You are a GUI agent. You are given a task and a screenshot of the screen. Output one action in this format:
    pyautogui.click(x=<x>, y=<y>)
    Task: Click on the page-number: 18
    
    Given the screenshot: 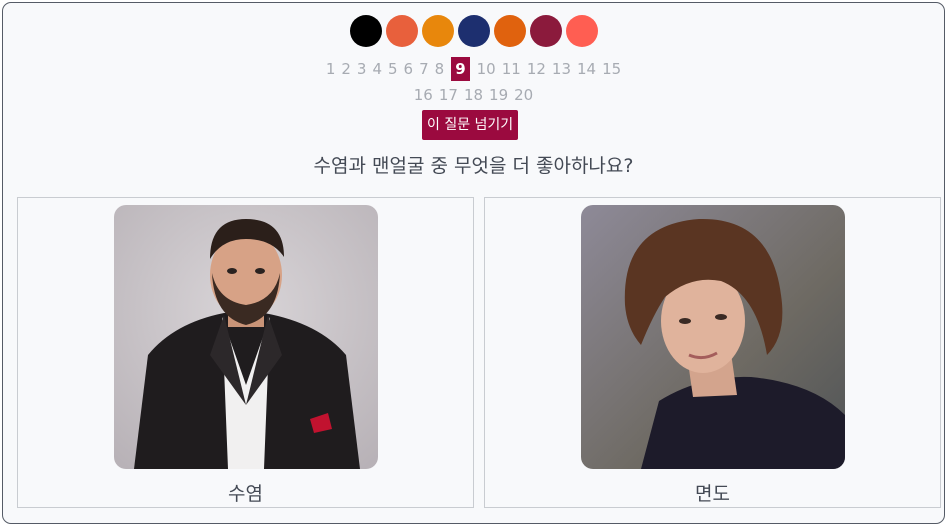 What is the action you would take?
    pyautogui.click(x=473, y=95)
    